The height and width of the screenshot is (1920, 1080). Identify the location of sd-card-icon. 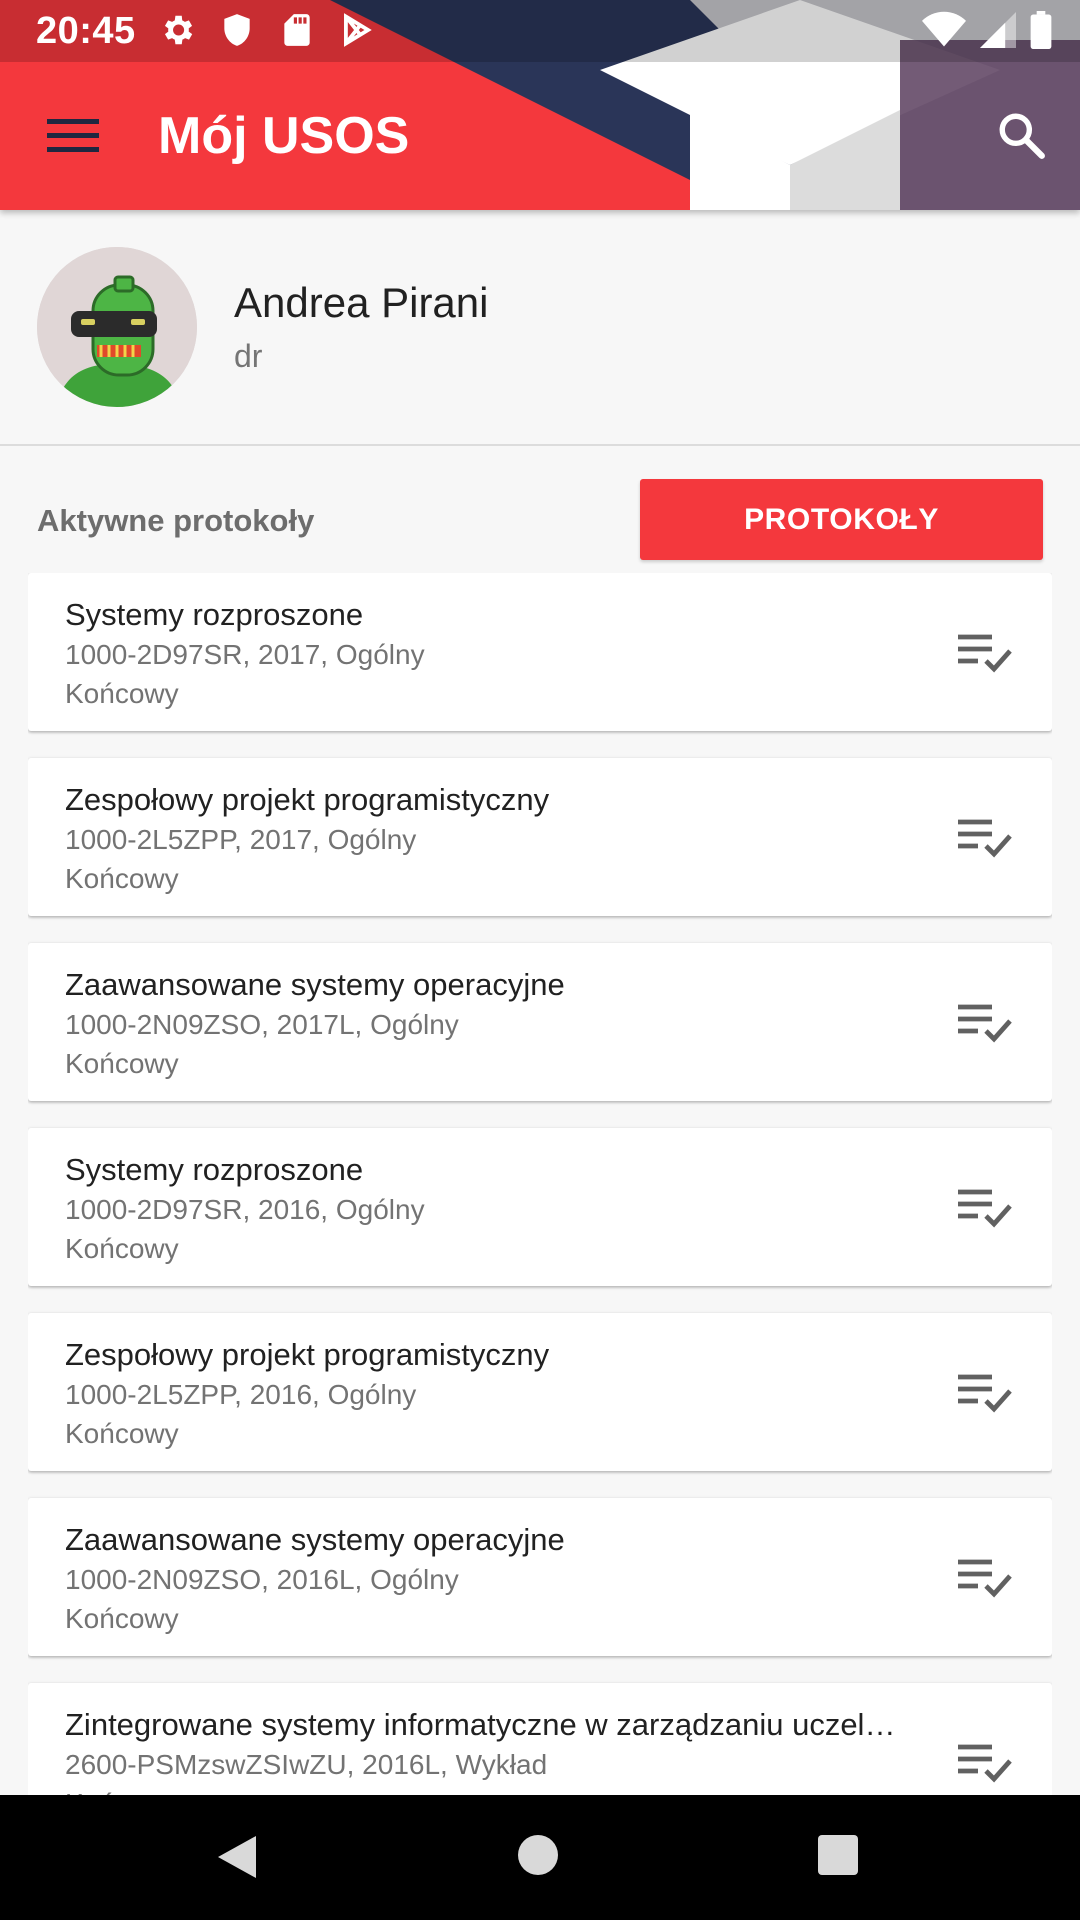
(297, 30).